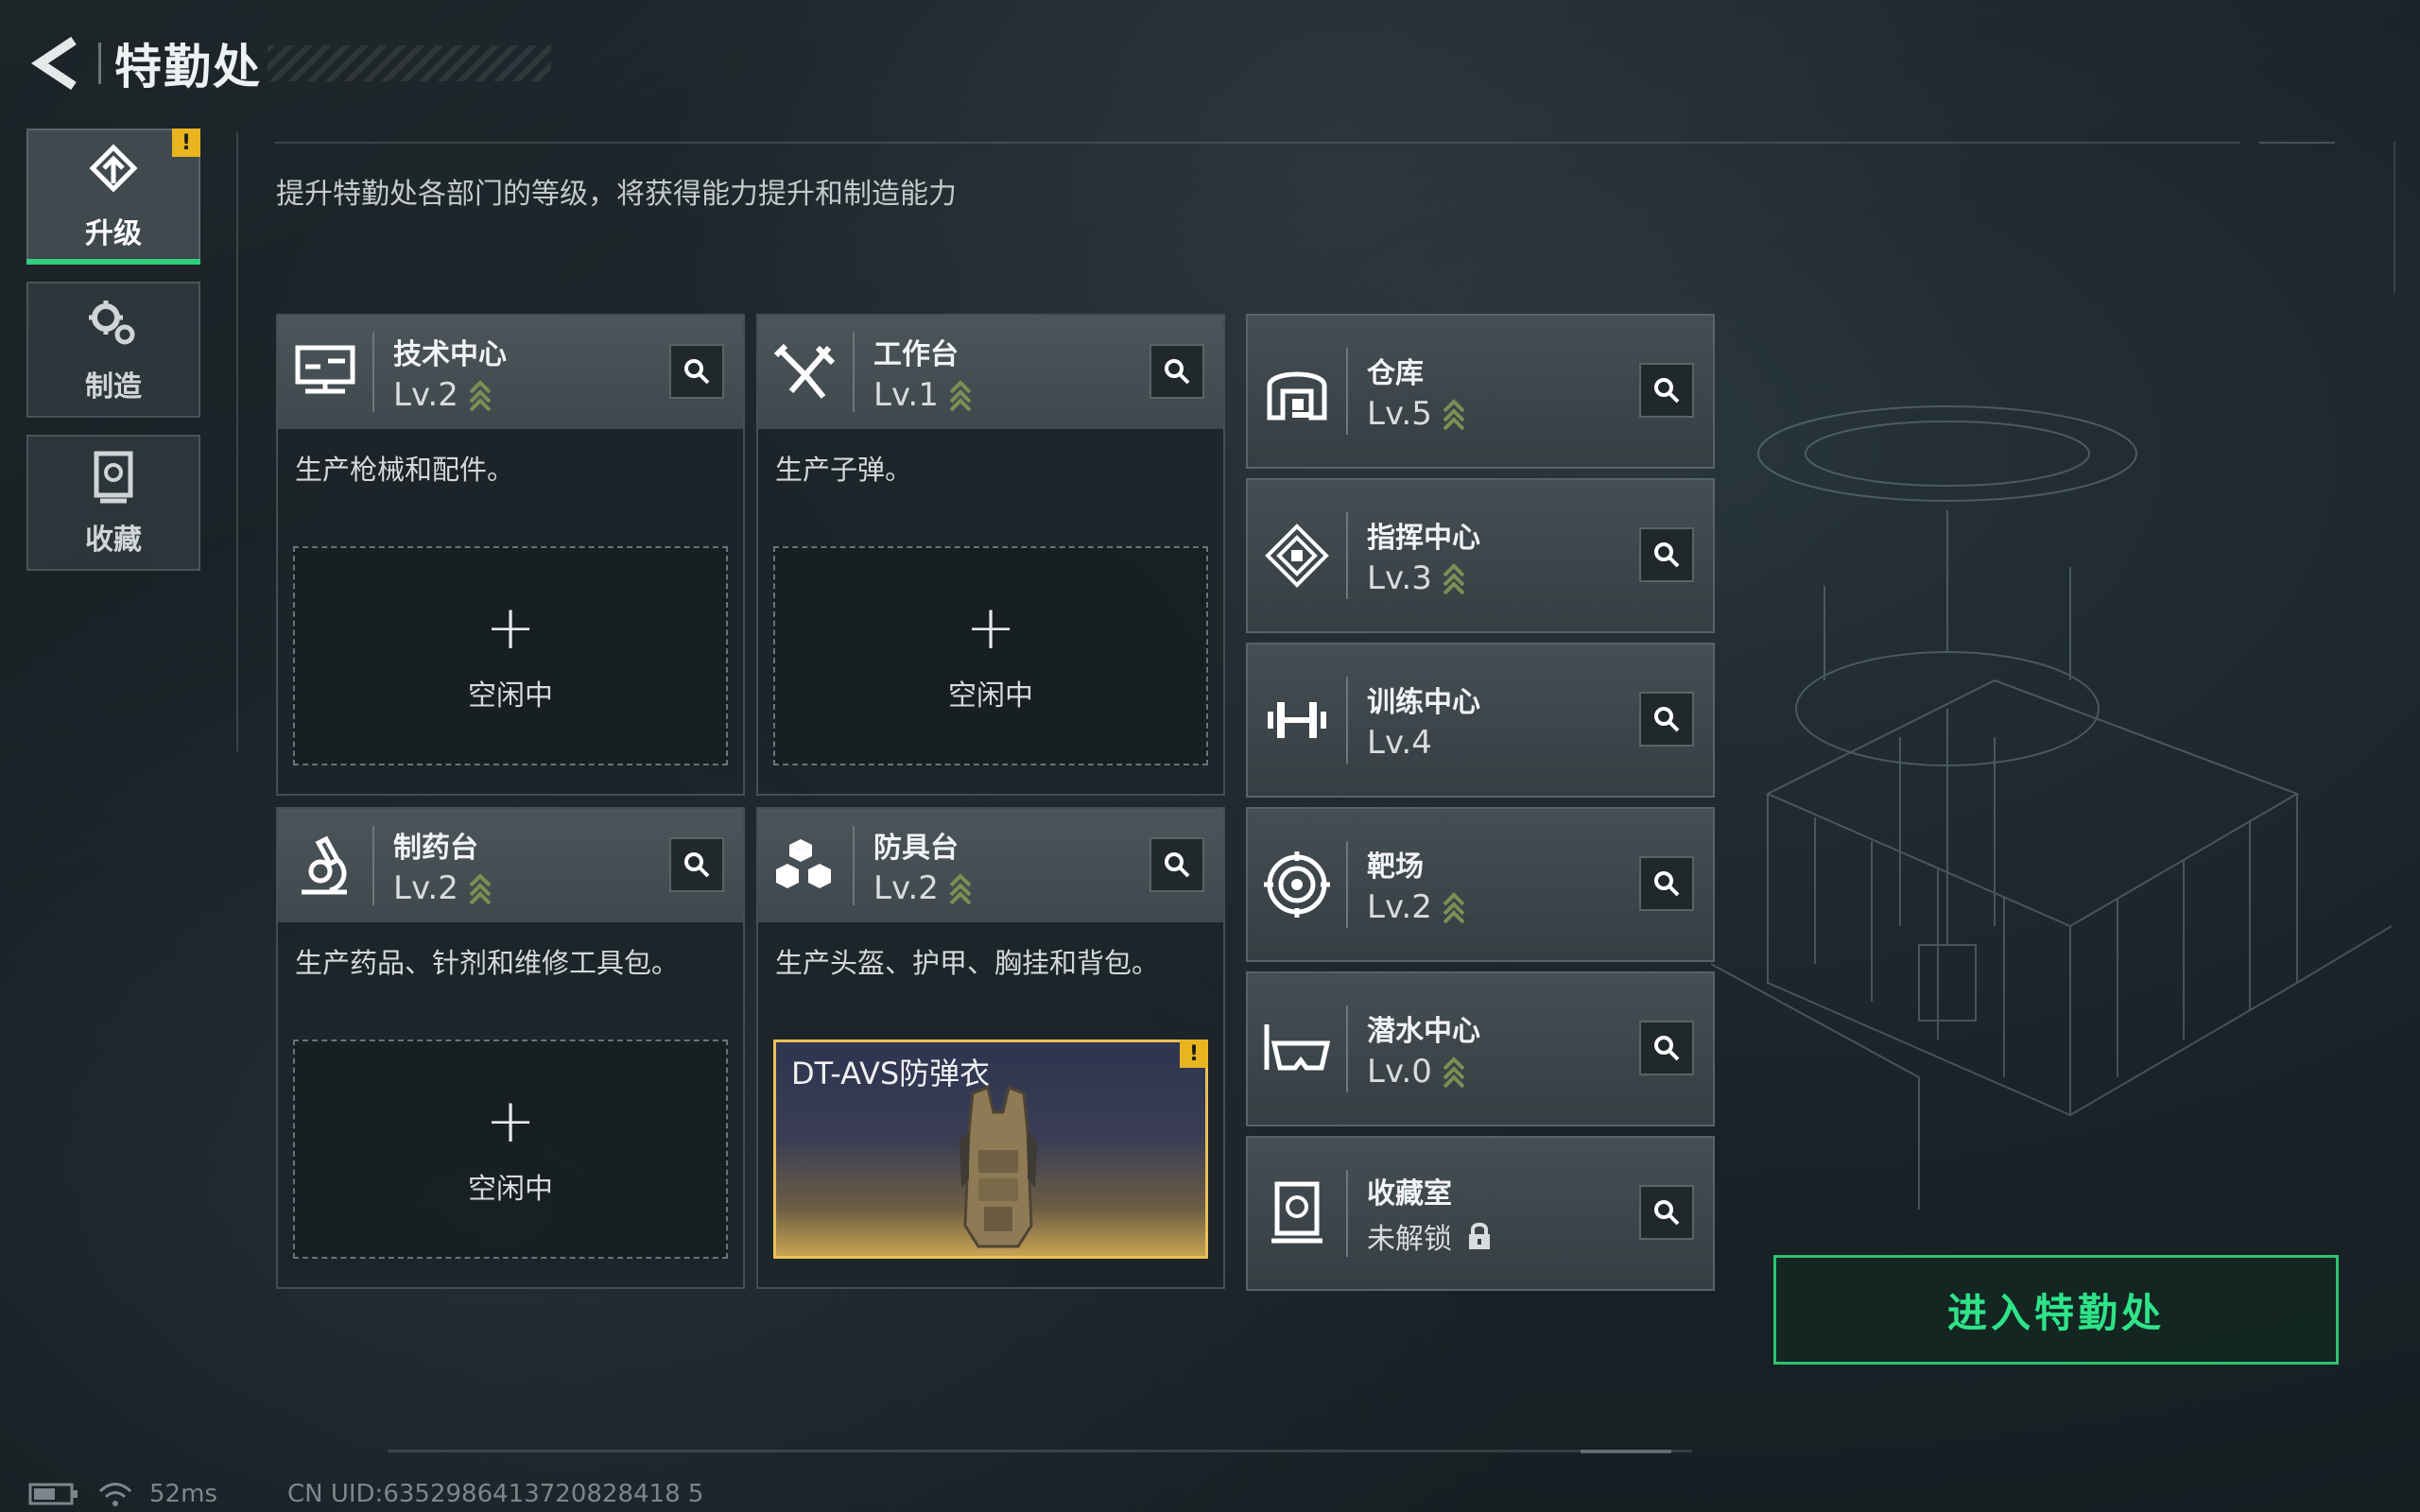 This screenshot has height=1512, width=2420. What do you see at coordinates (1480, 391) in the screenshot?
I see `facility-row-warehouse: 仓库 Lv.5` at bounding box center [1480, 391].